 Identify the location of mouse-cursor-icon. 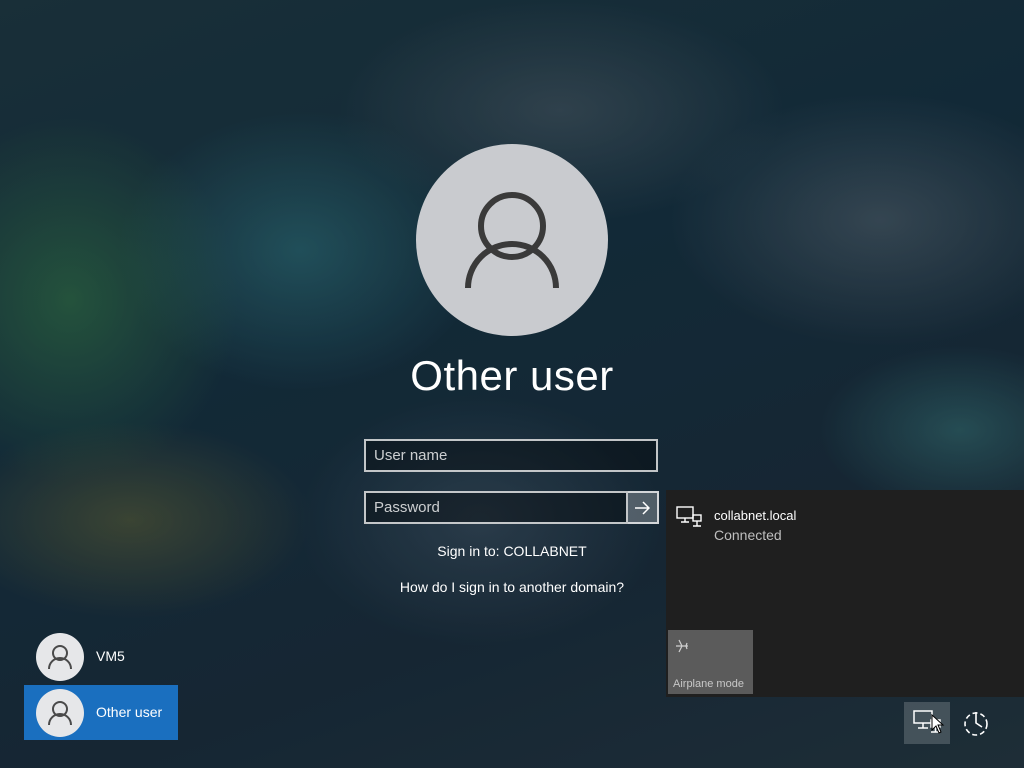
(938, 724).